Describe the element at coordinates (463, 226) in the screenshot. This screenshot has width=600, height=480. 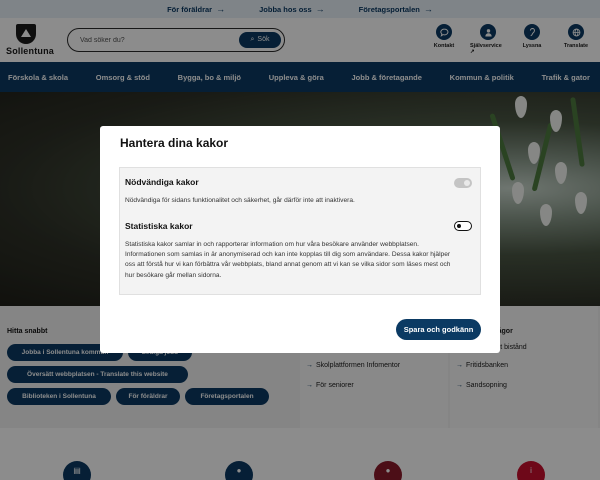
I see `statistics-cookies-toggle` at that location.